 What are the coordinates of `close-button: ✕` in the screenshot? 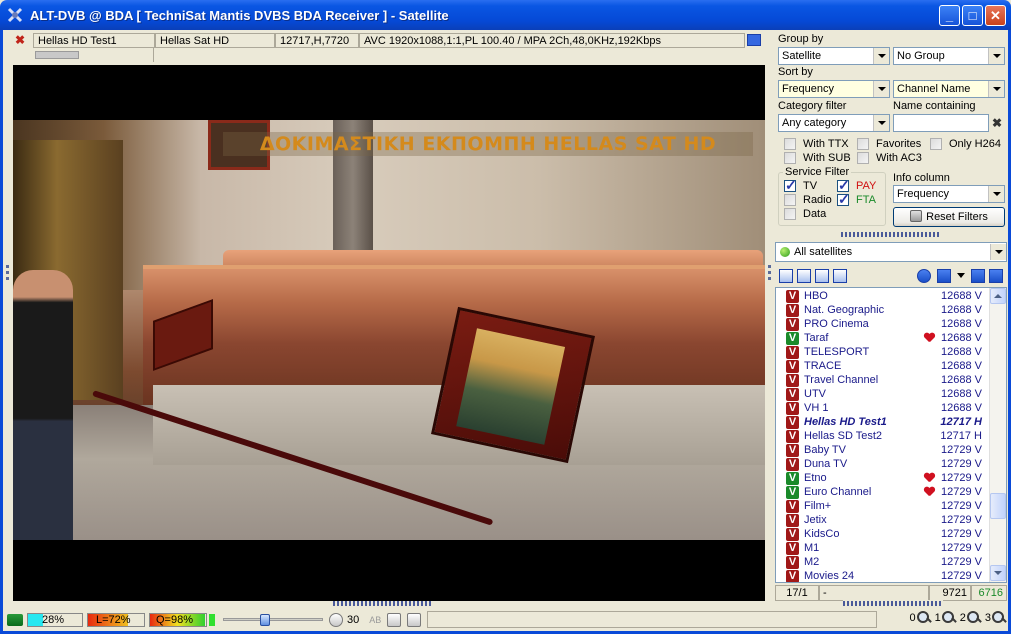 It's located at (995, 15).